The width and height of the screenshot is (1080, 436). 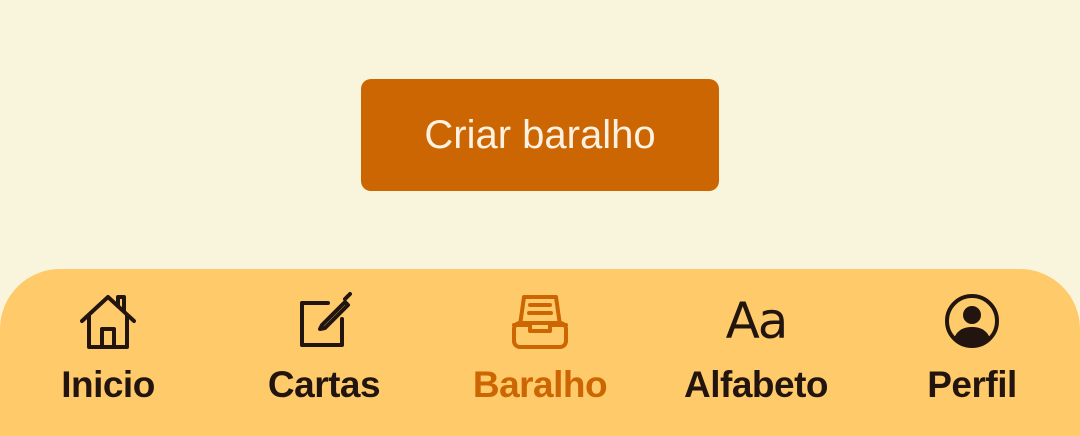 I want to click on nav-item-cartas: Cartas, so click(x=324, y=352).